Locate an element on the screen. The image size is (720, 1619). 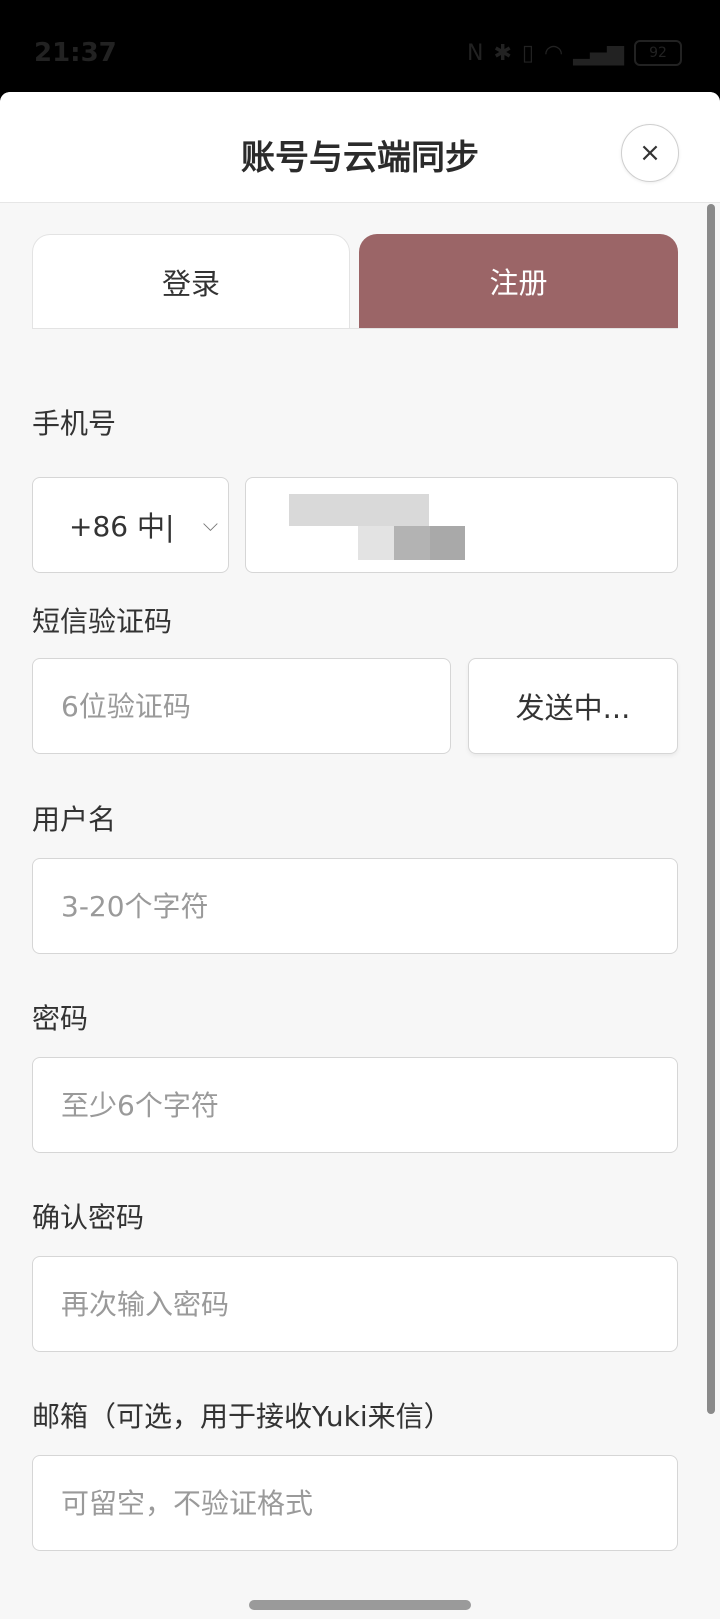
home-indicator is located at coordinates (360, 1605).